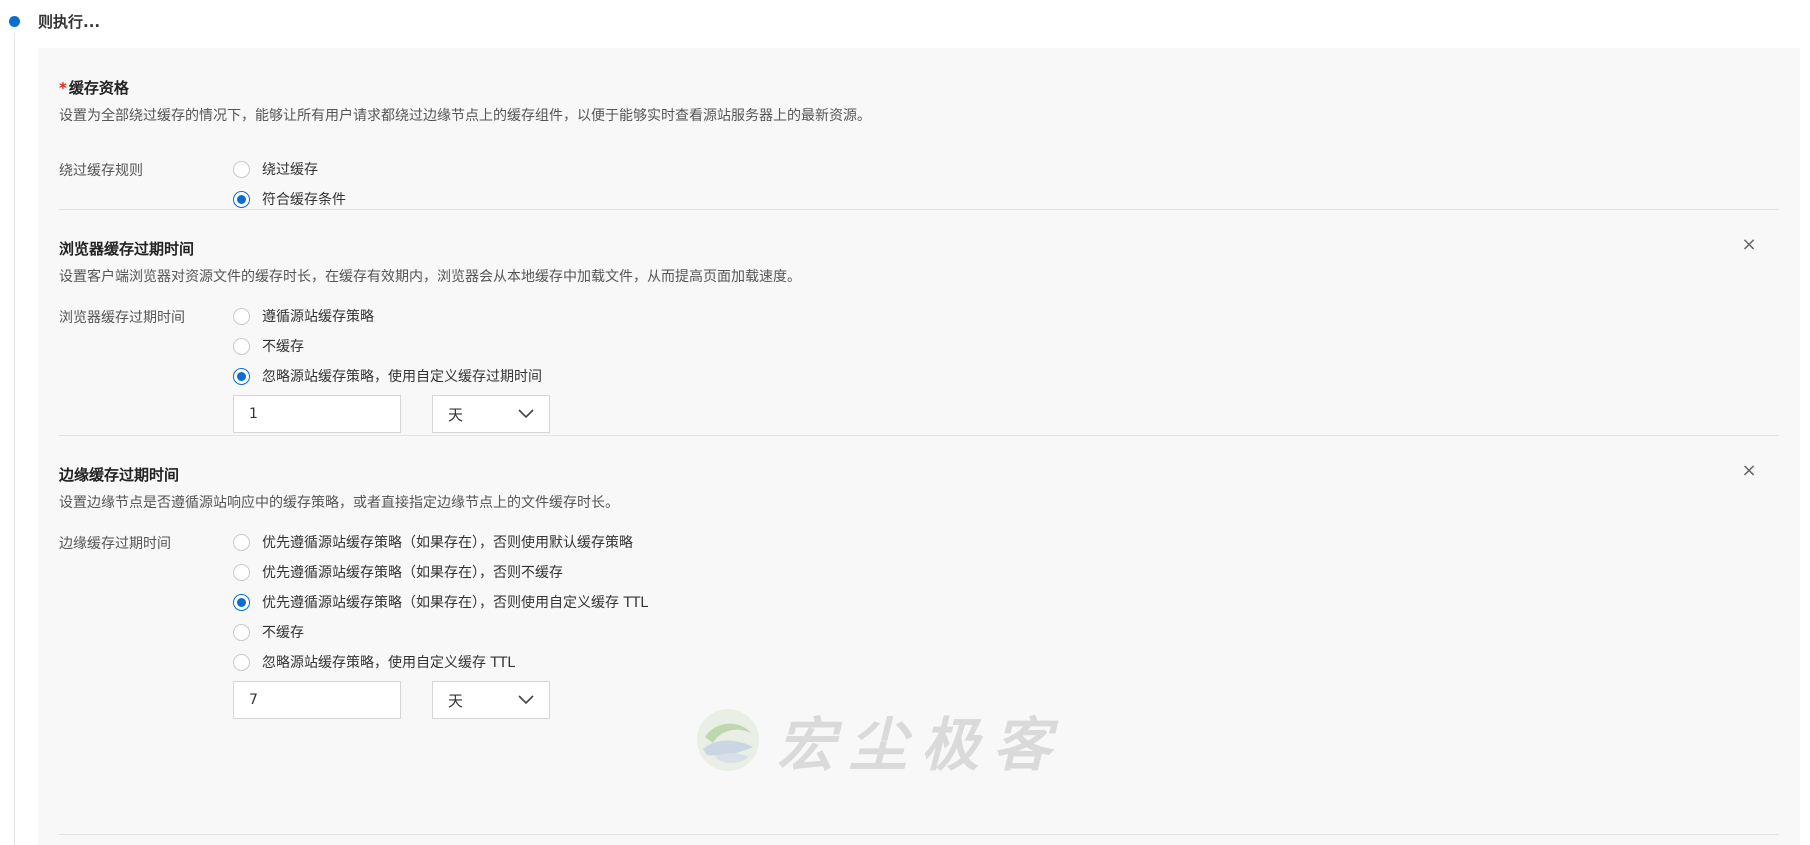  I want to click on radio-label: 符合缓存条件, so click(304, 200).